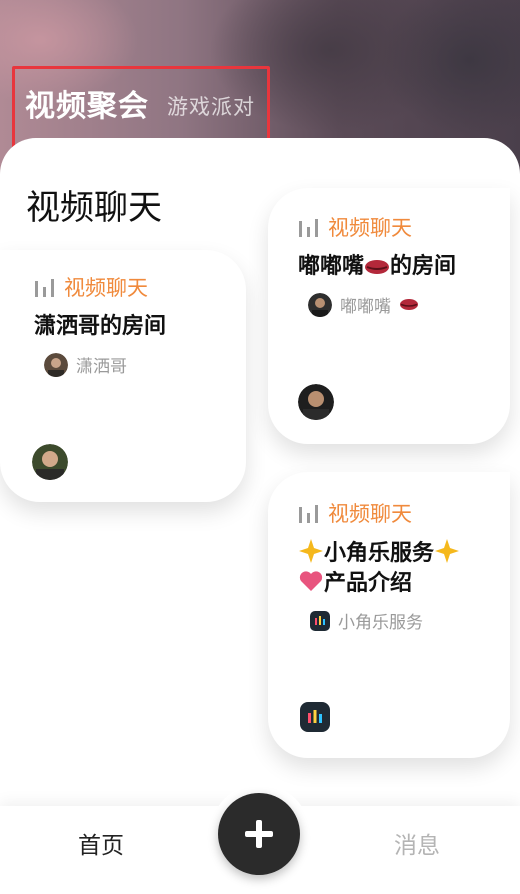  Describe the element at coordinates (101, 843) in the screenshot. I see `tab-home: 首页` at that location.